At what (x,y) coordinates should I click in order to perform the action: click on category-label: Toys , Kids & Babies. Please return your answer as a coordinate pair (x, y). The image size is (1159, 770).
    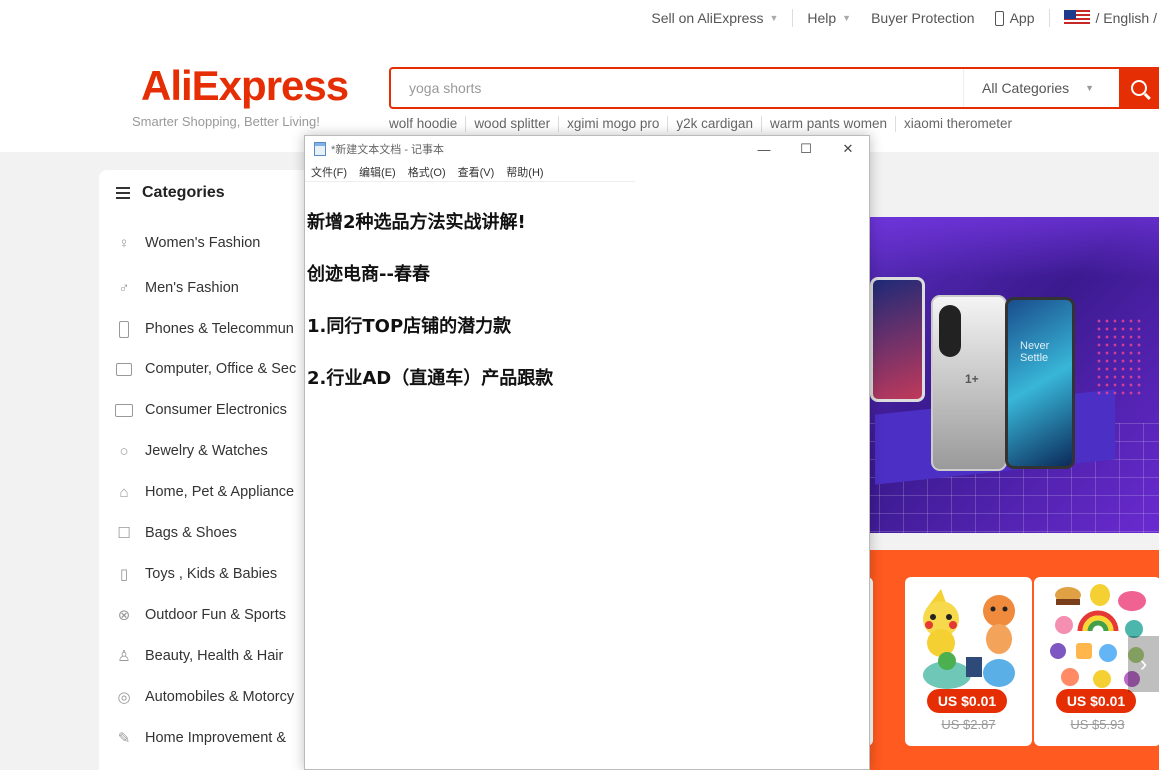
    Looking at the image, I should click on (211, 574).